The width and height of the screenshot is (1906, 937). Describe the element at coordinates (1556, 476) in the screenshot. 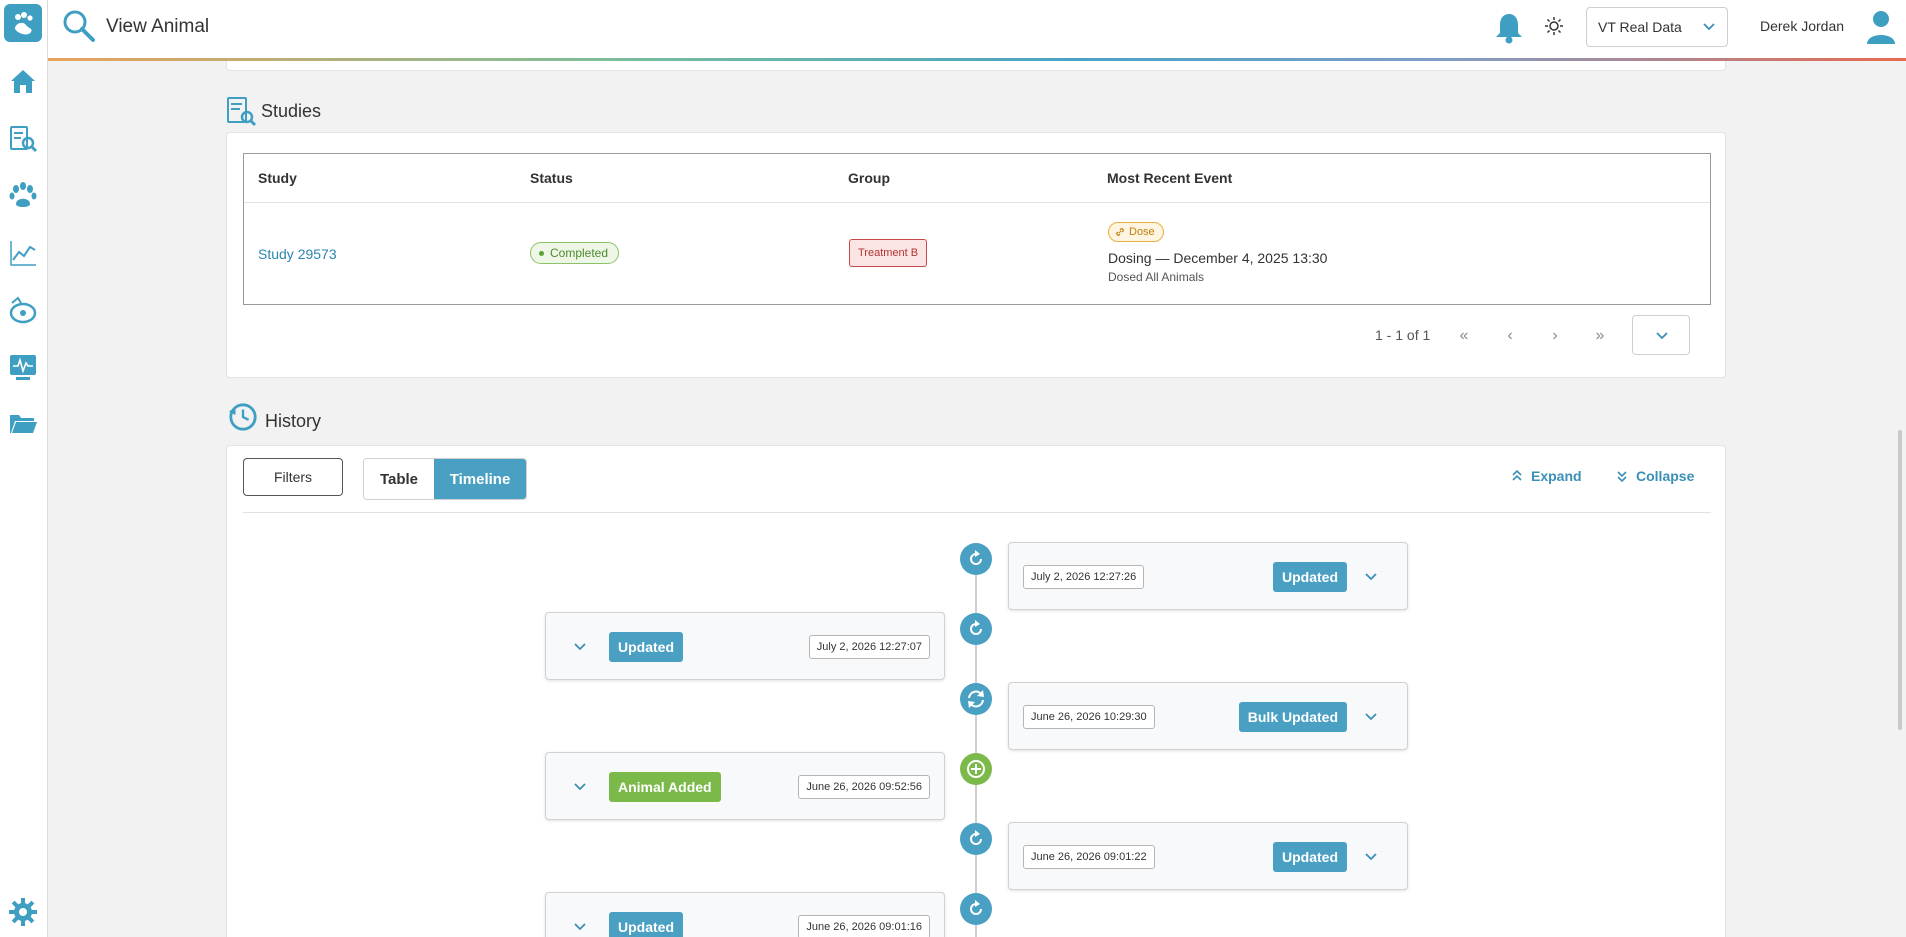

I see `expand-label: Expand` at that location.